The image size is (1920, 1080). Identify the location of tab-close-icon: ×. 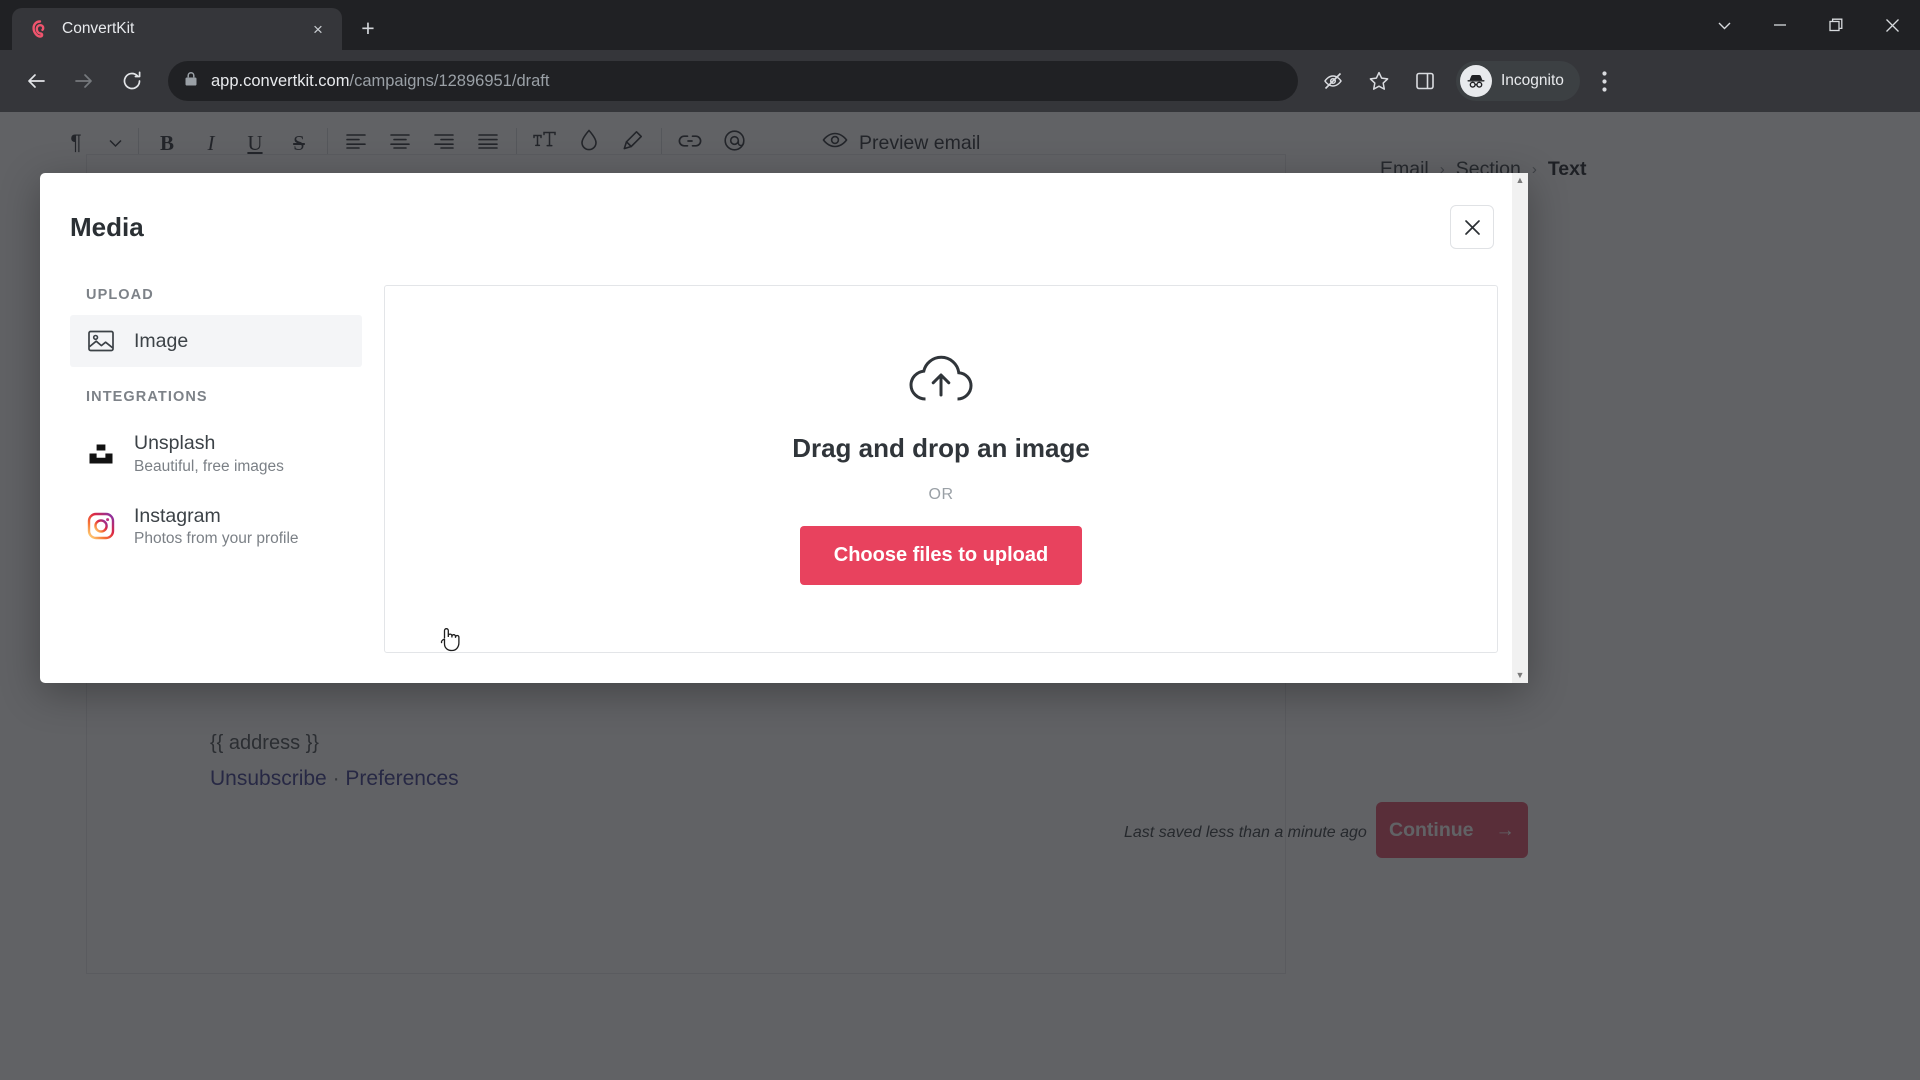
(318, 29).